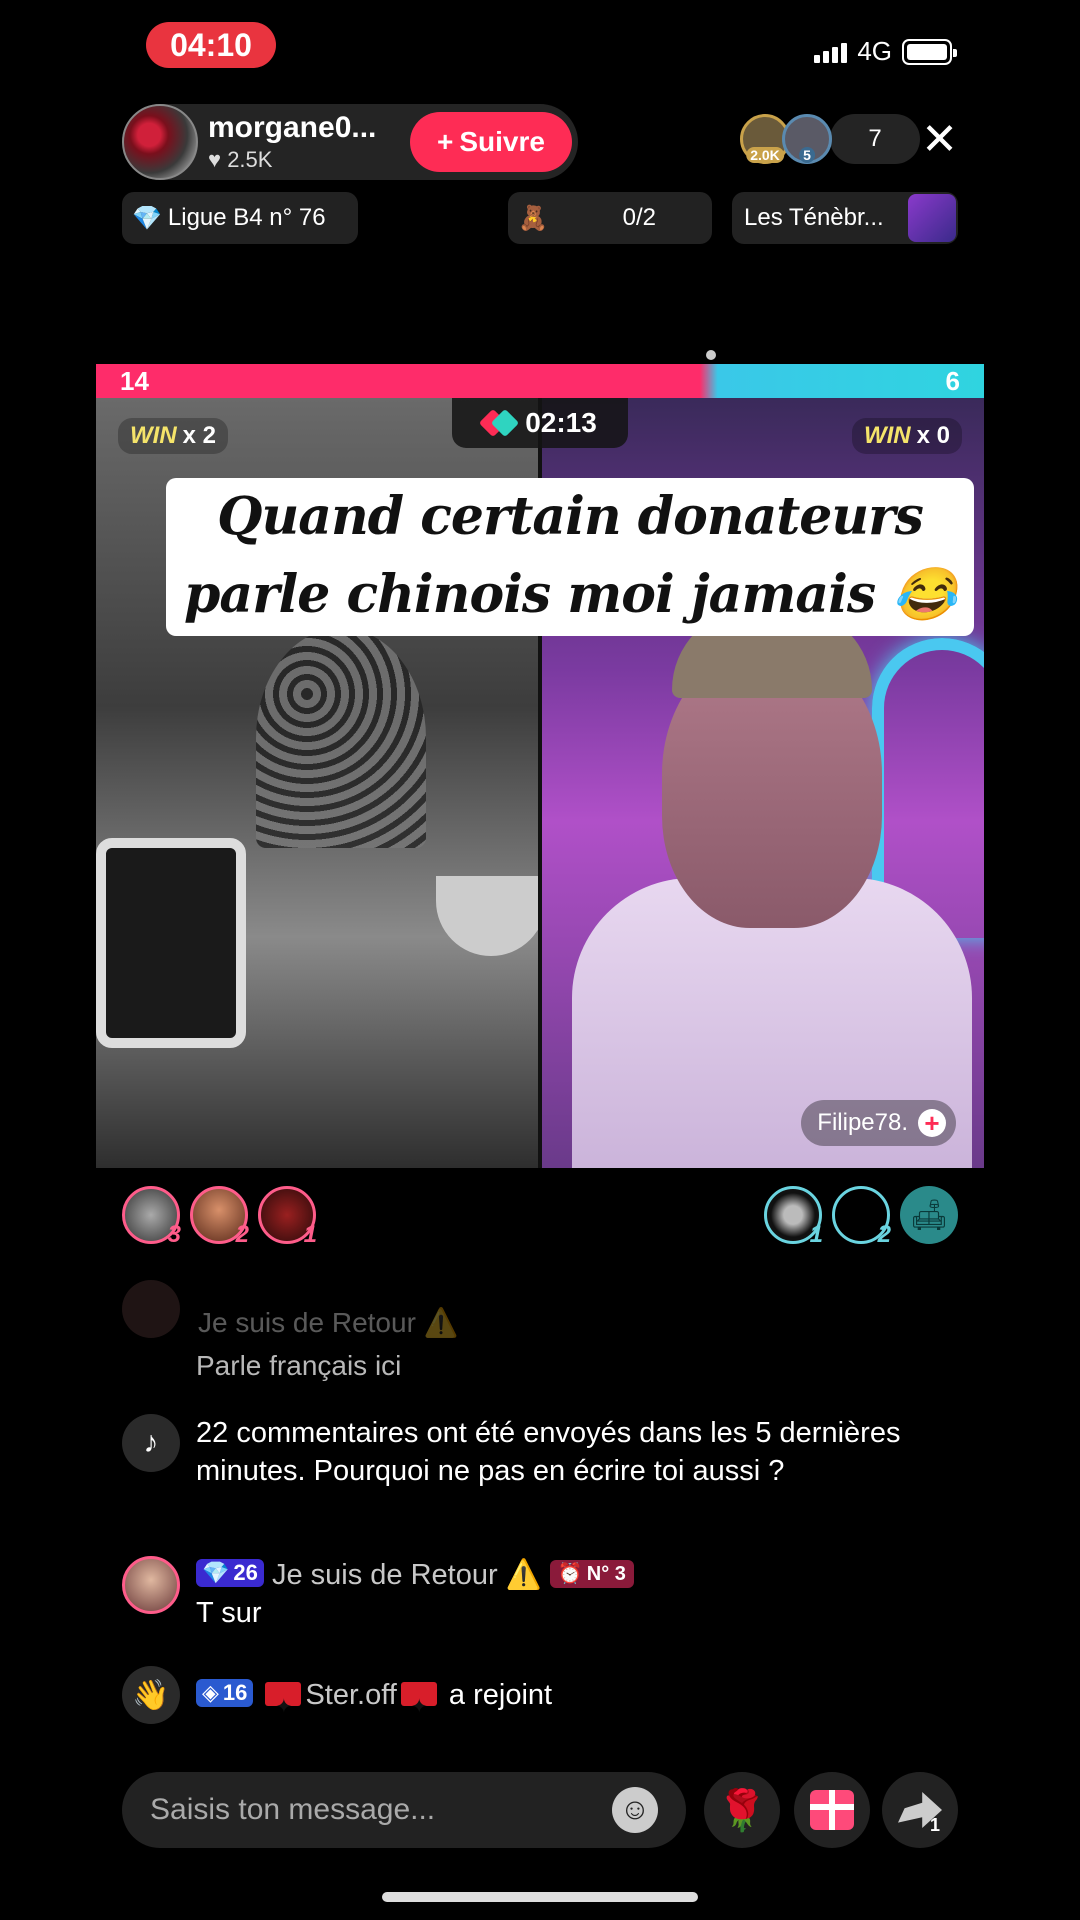 The height and width of the screenshot is (1920, 1080). I want to click on rank-badge: ⏰ N° 3, so click(591, 1574).